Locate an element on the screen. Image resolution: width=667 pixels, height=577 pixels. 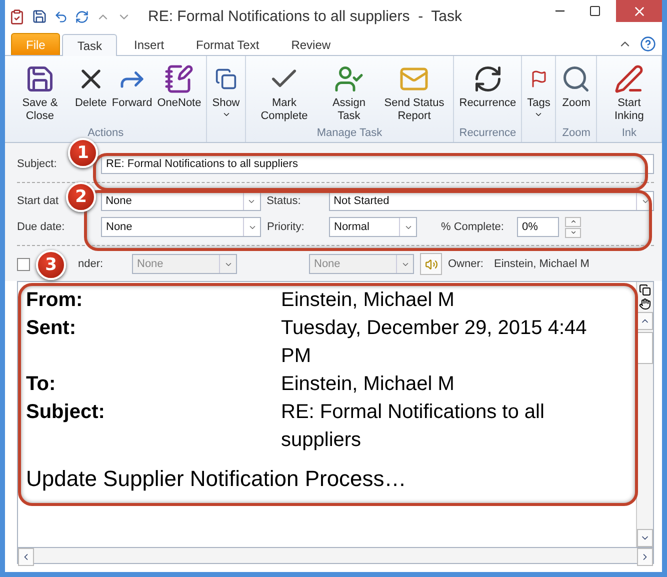
recurrence-icon is located at coordinates (487, 79).